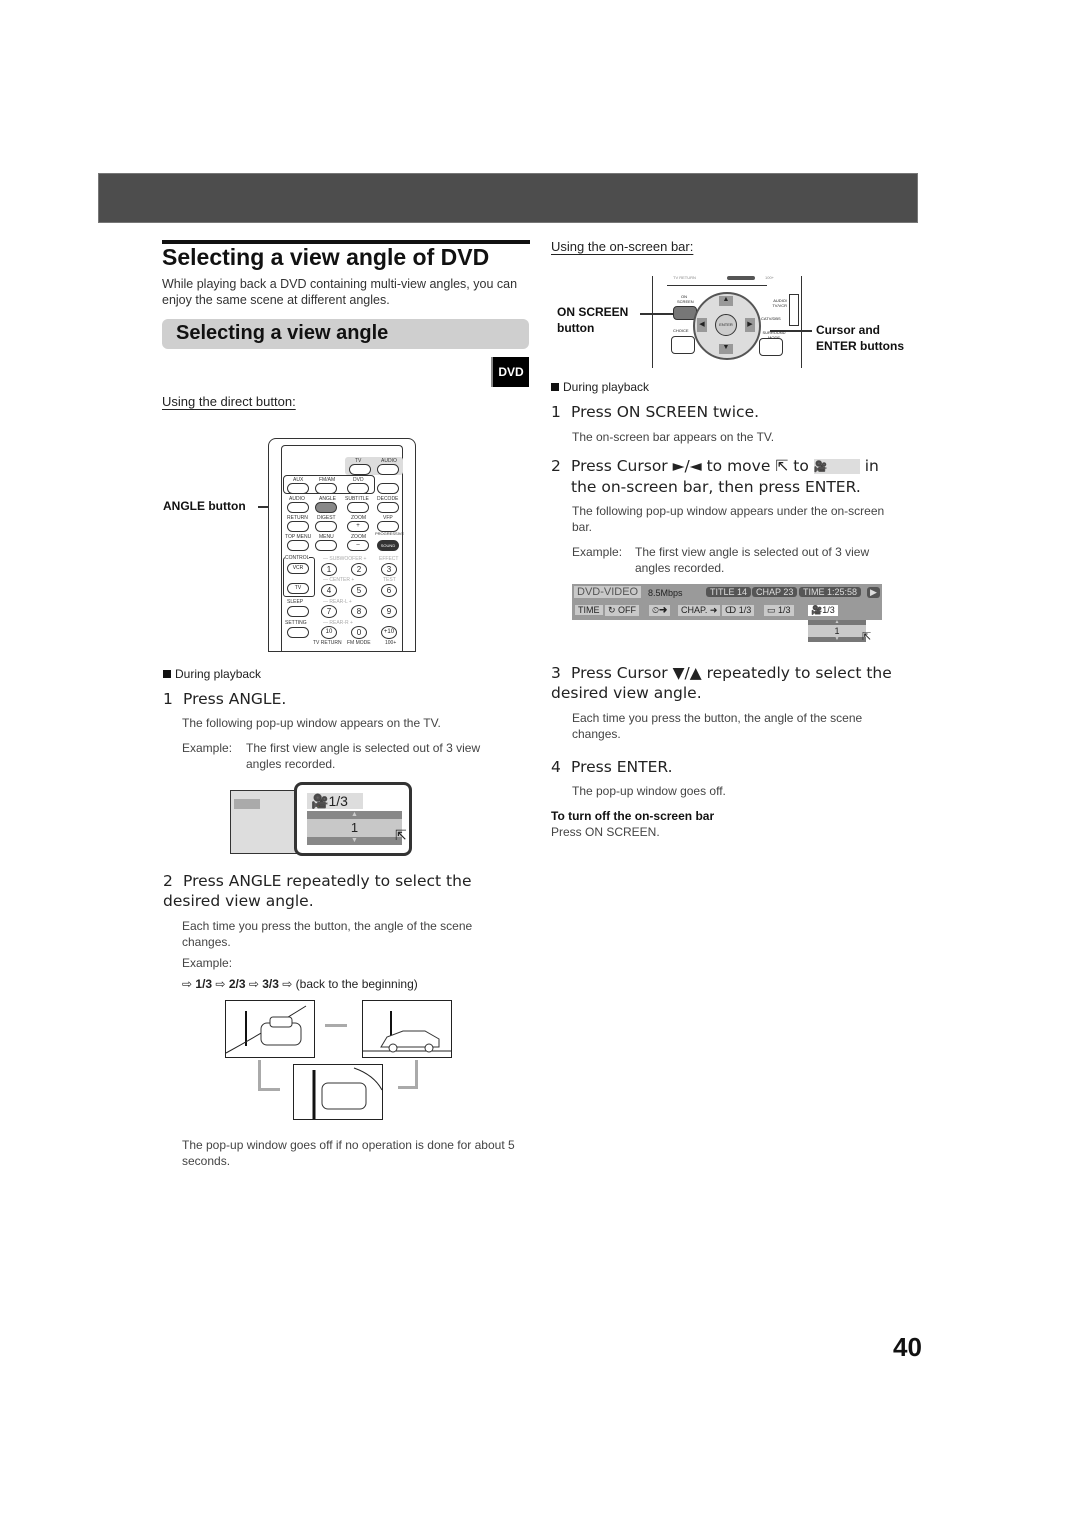  I want to click on digest-button, so click(326, 526).